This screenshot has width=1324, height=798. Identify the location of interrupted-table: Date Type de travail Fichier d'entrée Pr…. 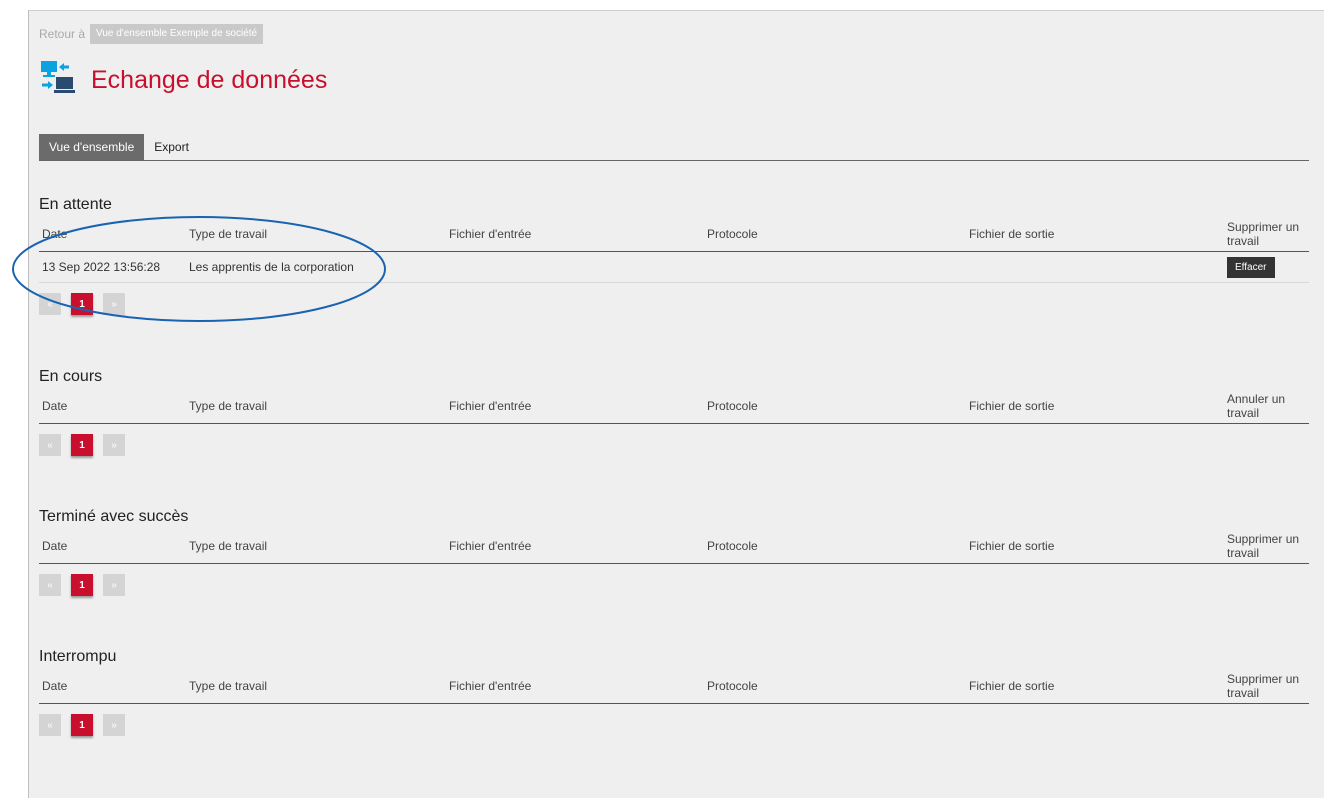
(674, 686).